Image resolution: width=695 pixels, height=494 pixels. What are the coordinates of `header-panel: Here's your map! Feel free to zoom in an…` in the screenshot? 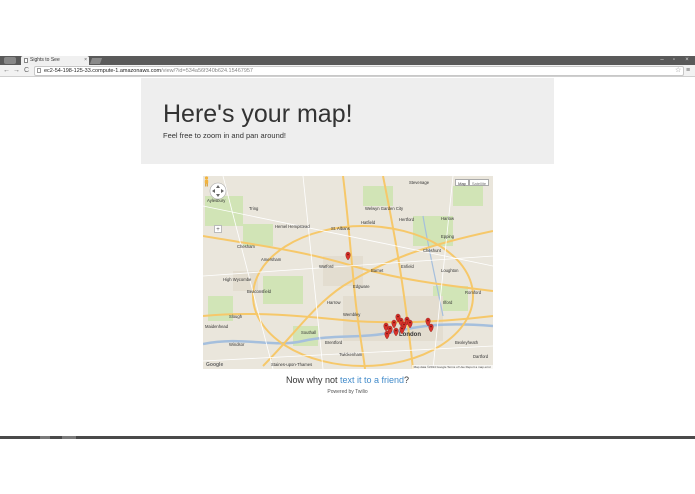 It's located at (347, 121).